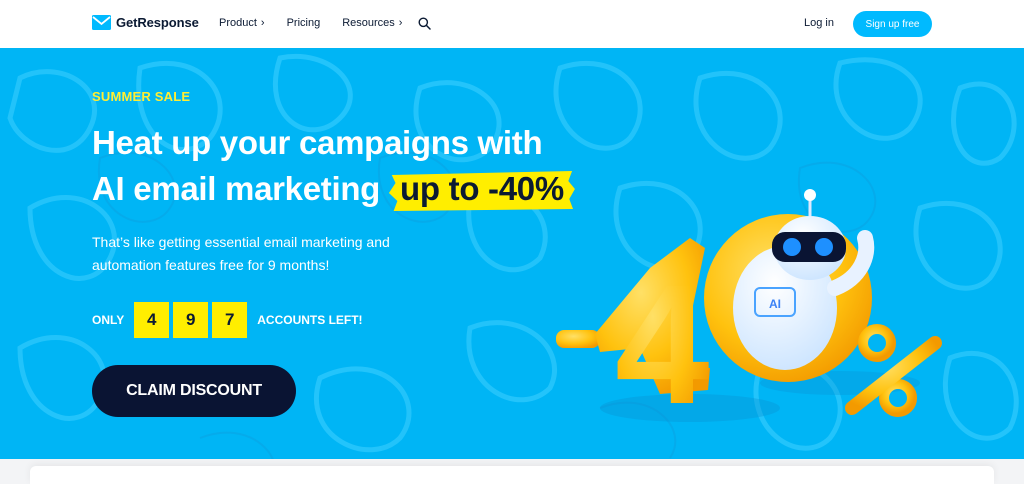 Image resolution: width=1024 pixels, height=484 pixels. What do you see at coordinates (194, 391) in the screenshot?
I see `claim-discount-button: CLAIM DISCOUNT` at bounding box center [194, 391].